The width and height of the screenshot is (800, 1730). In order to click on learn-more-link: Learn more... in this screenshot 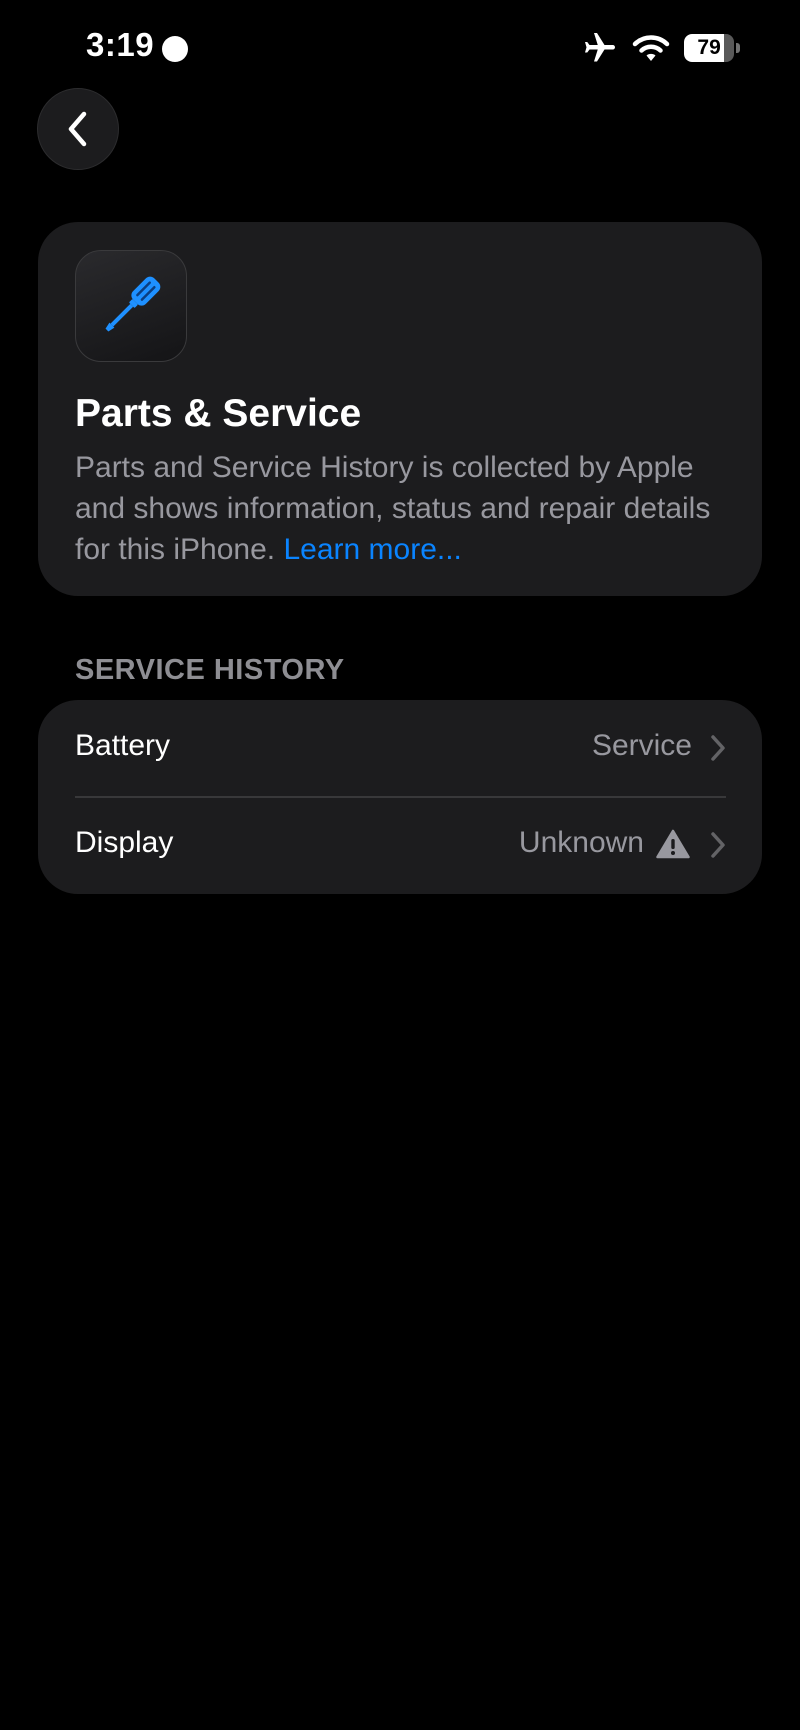, I will do `click(372, 549)`.